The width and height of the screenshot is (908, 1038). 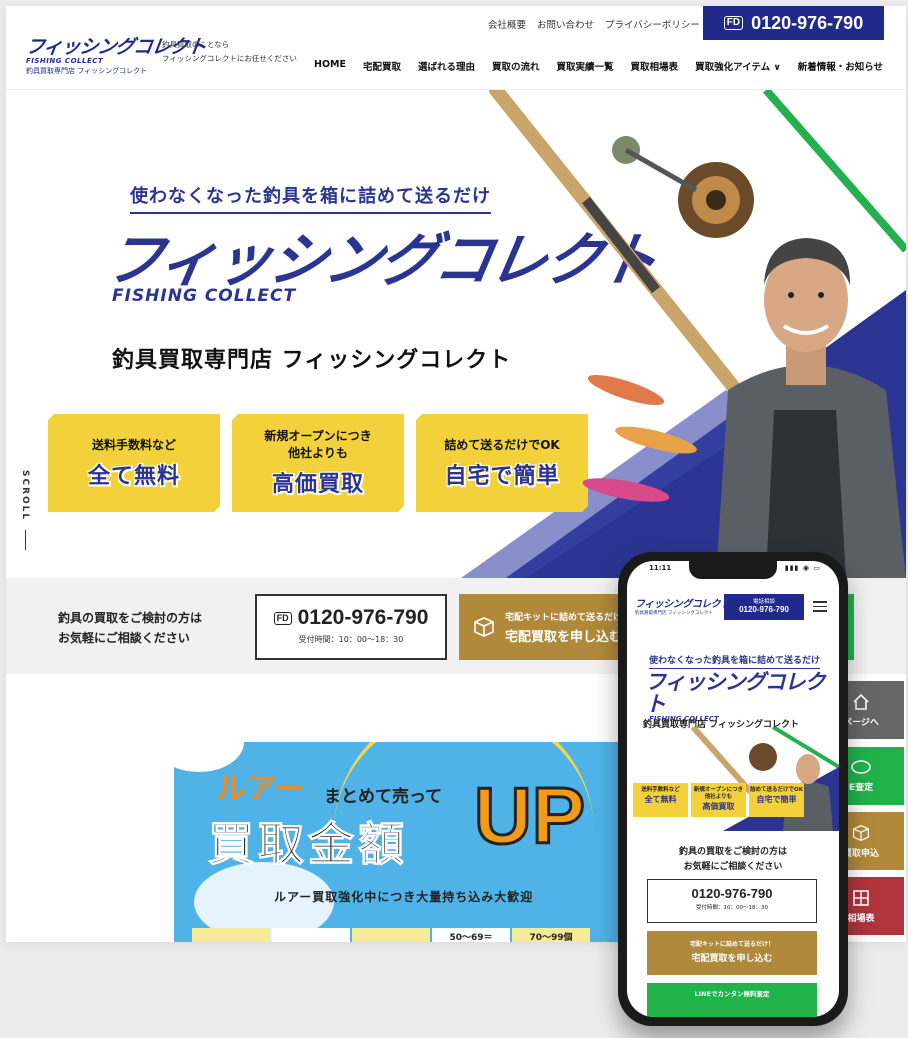 What do you see at coordinates (639, 438) in the screenshot?
I see `lure-icons` at bounding box center [639, 438].